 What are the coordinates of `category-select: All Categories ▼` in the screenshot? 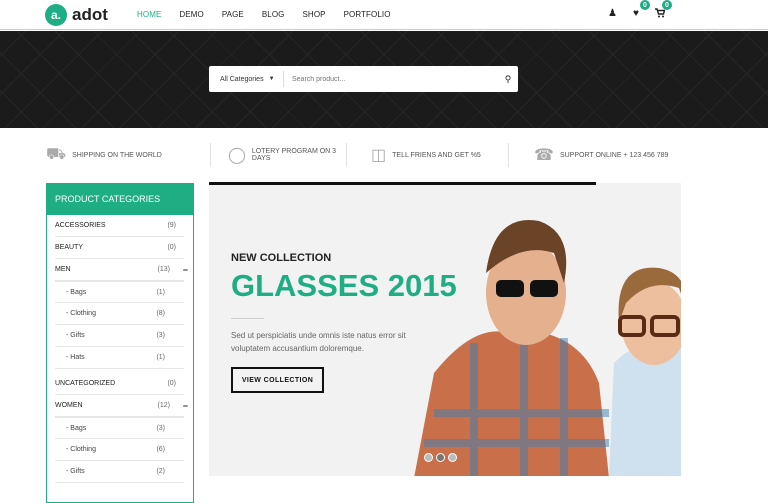 It's located at (246, 79).